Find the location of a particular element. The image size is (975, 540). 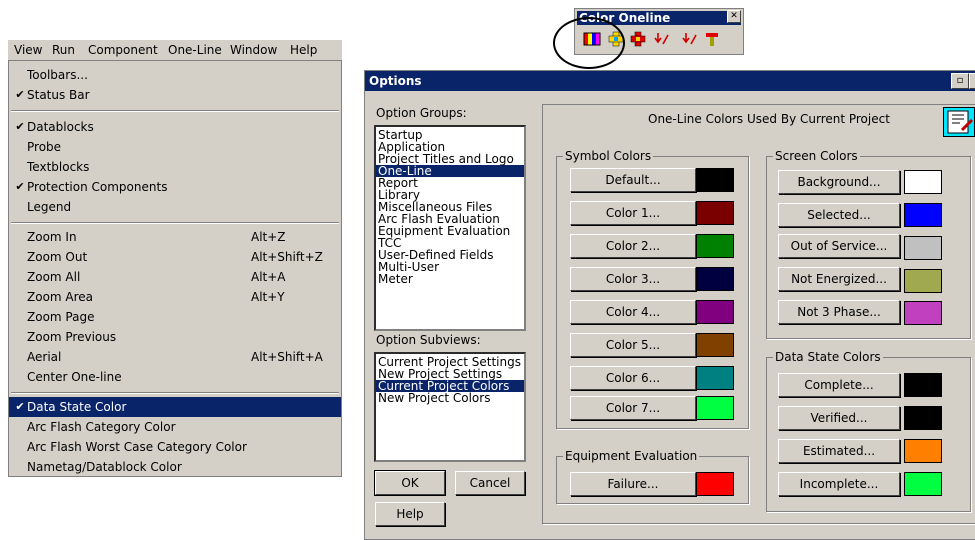

menu-run: Run is located at coordinates (63, 50).